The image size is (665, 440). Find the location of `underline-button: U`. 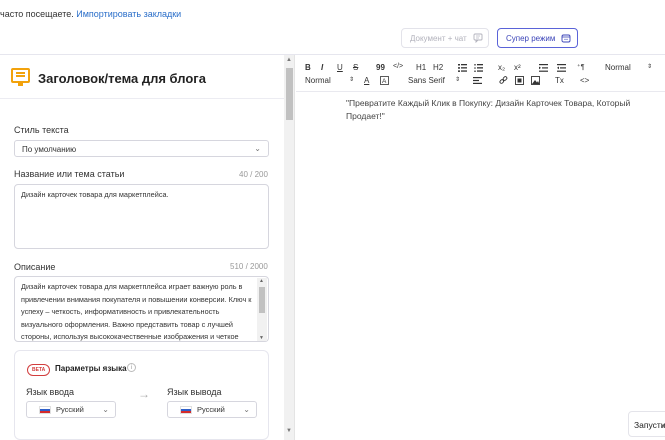

underline-button: U is located at coordinates (340, 67).